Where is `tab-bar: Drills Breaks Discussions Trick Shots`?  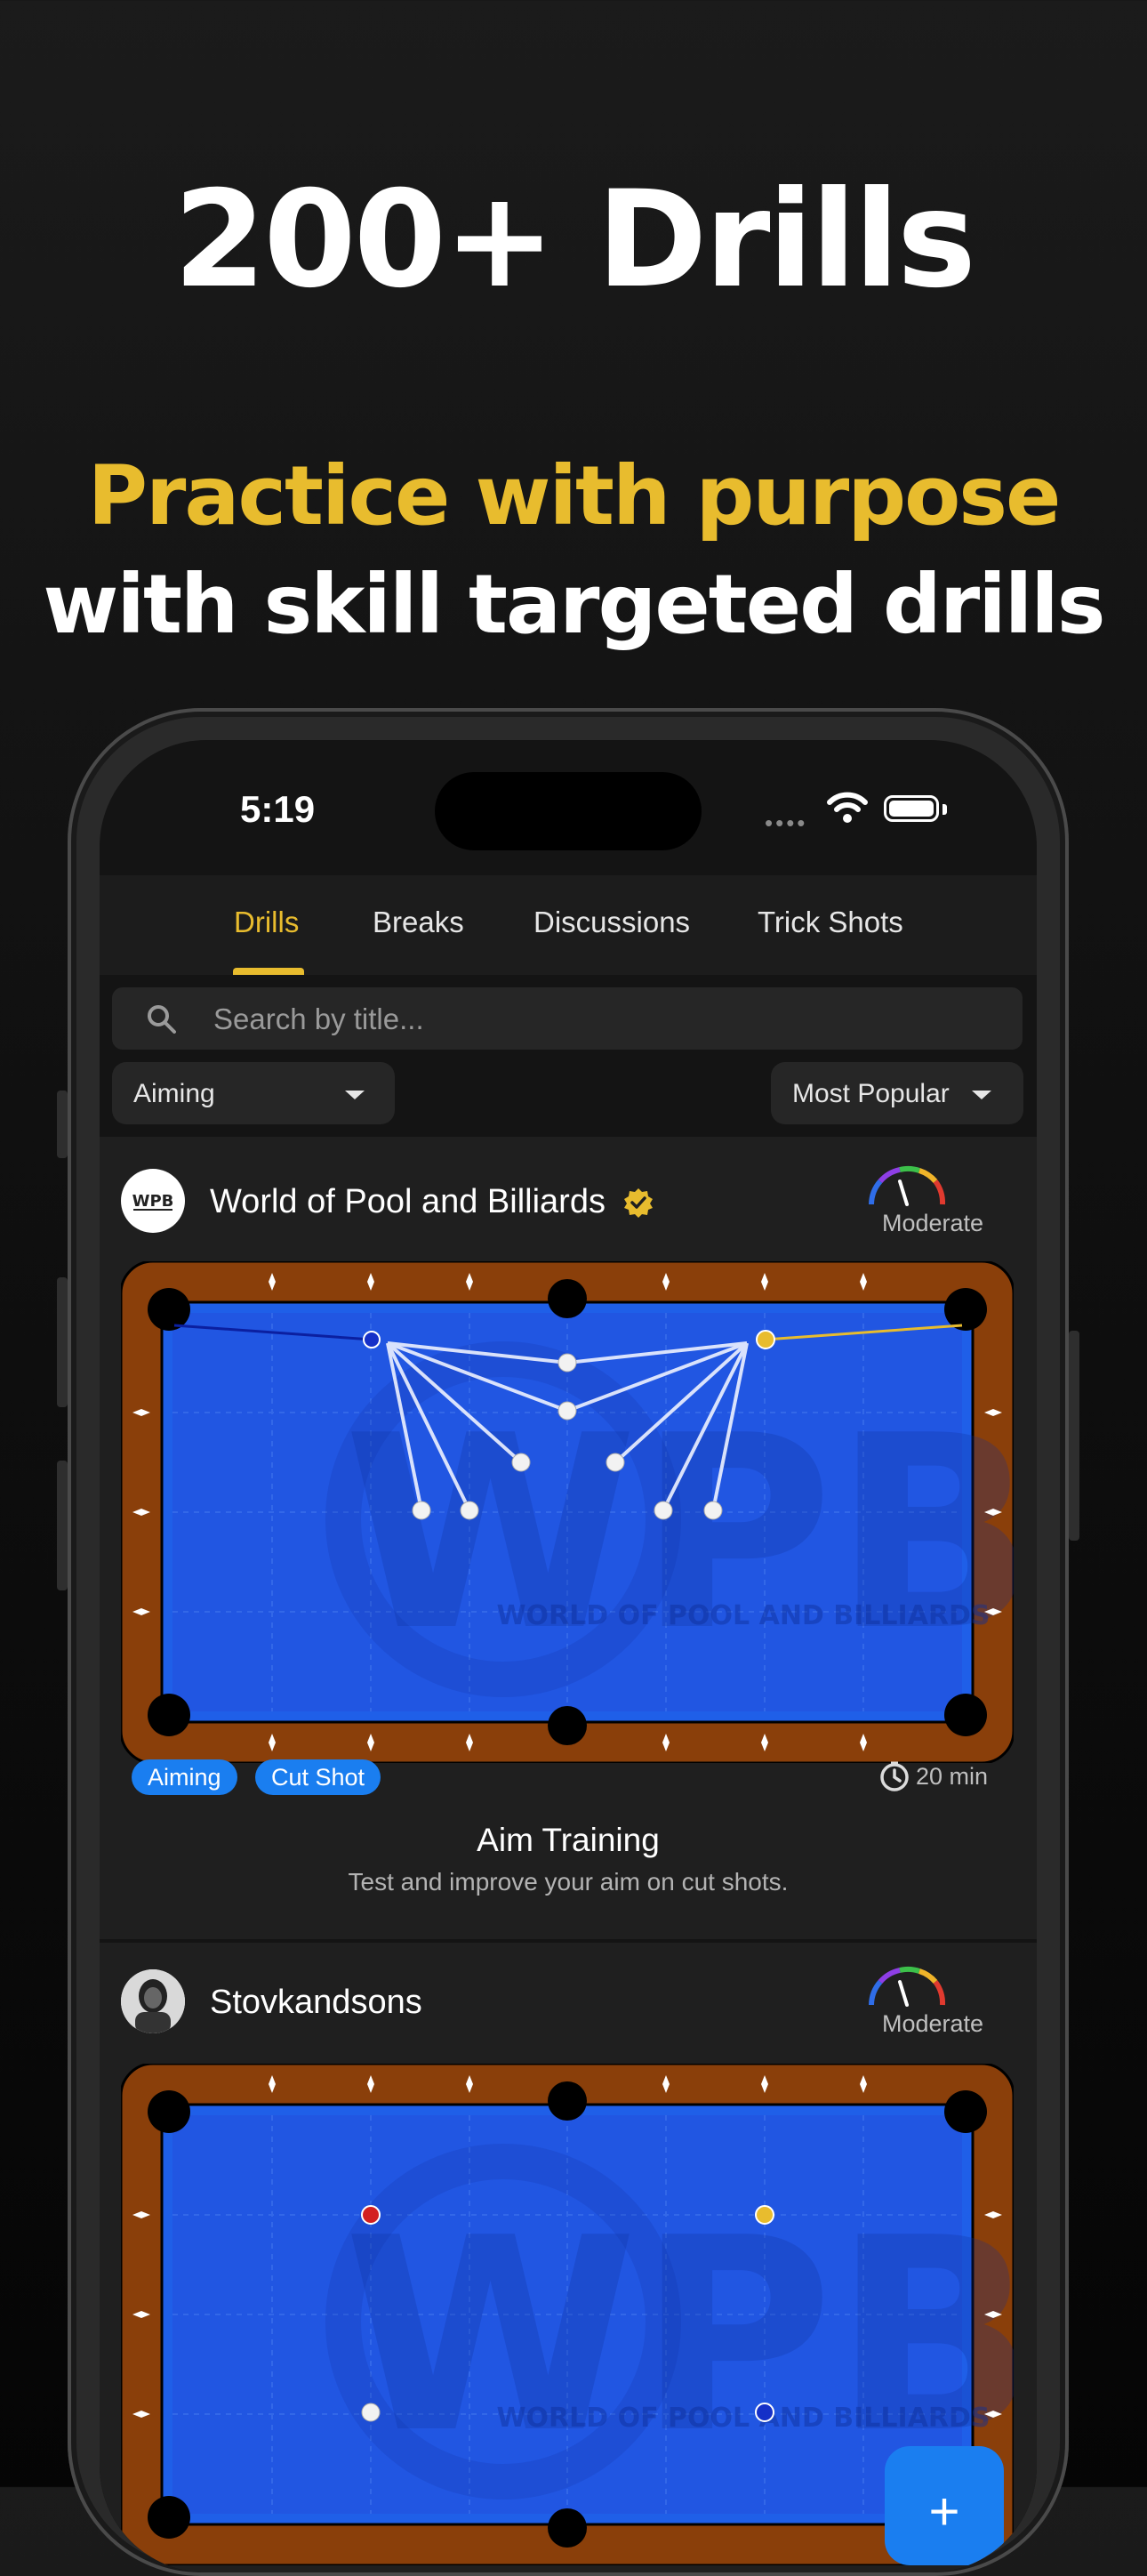
tab-bar: Drills Breaks Discussions Trick Shots is located at coordinates (568, 925).